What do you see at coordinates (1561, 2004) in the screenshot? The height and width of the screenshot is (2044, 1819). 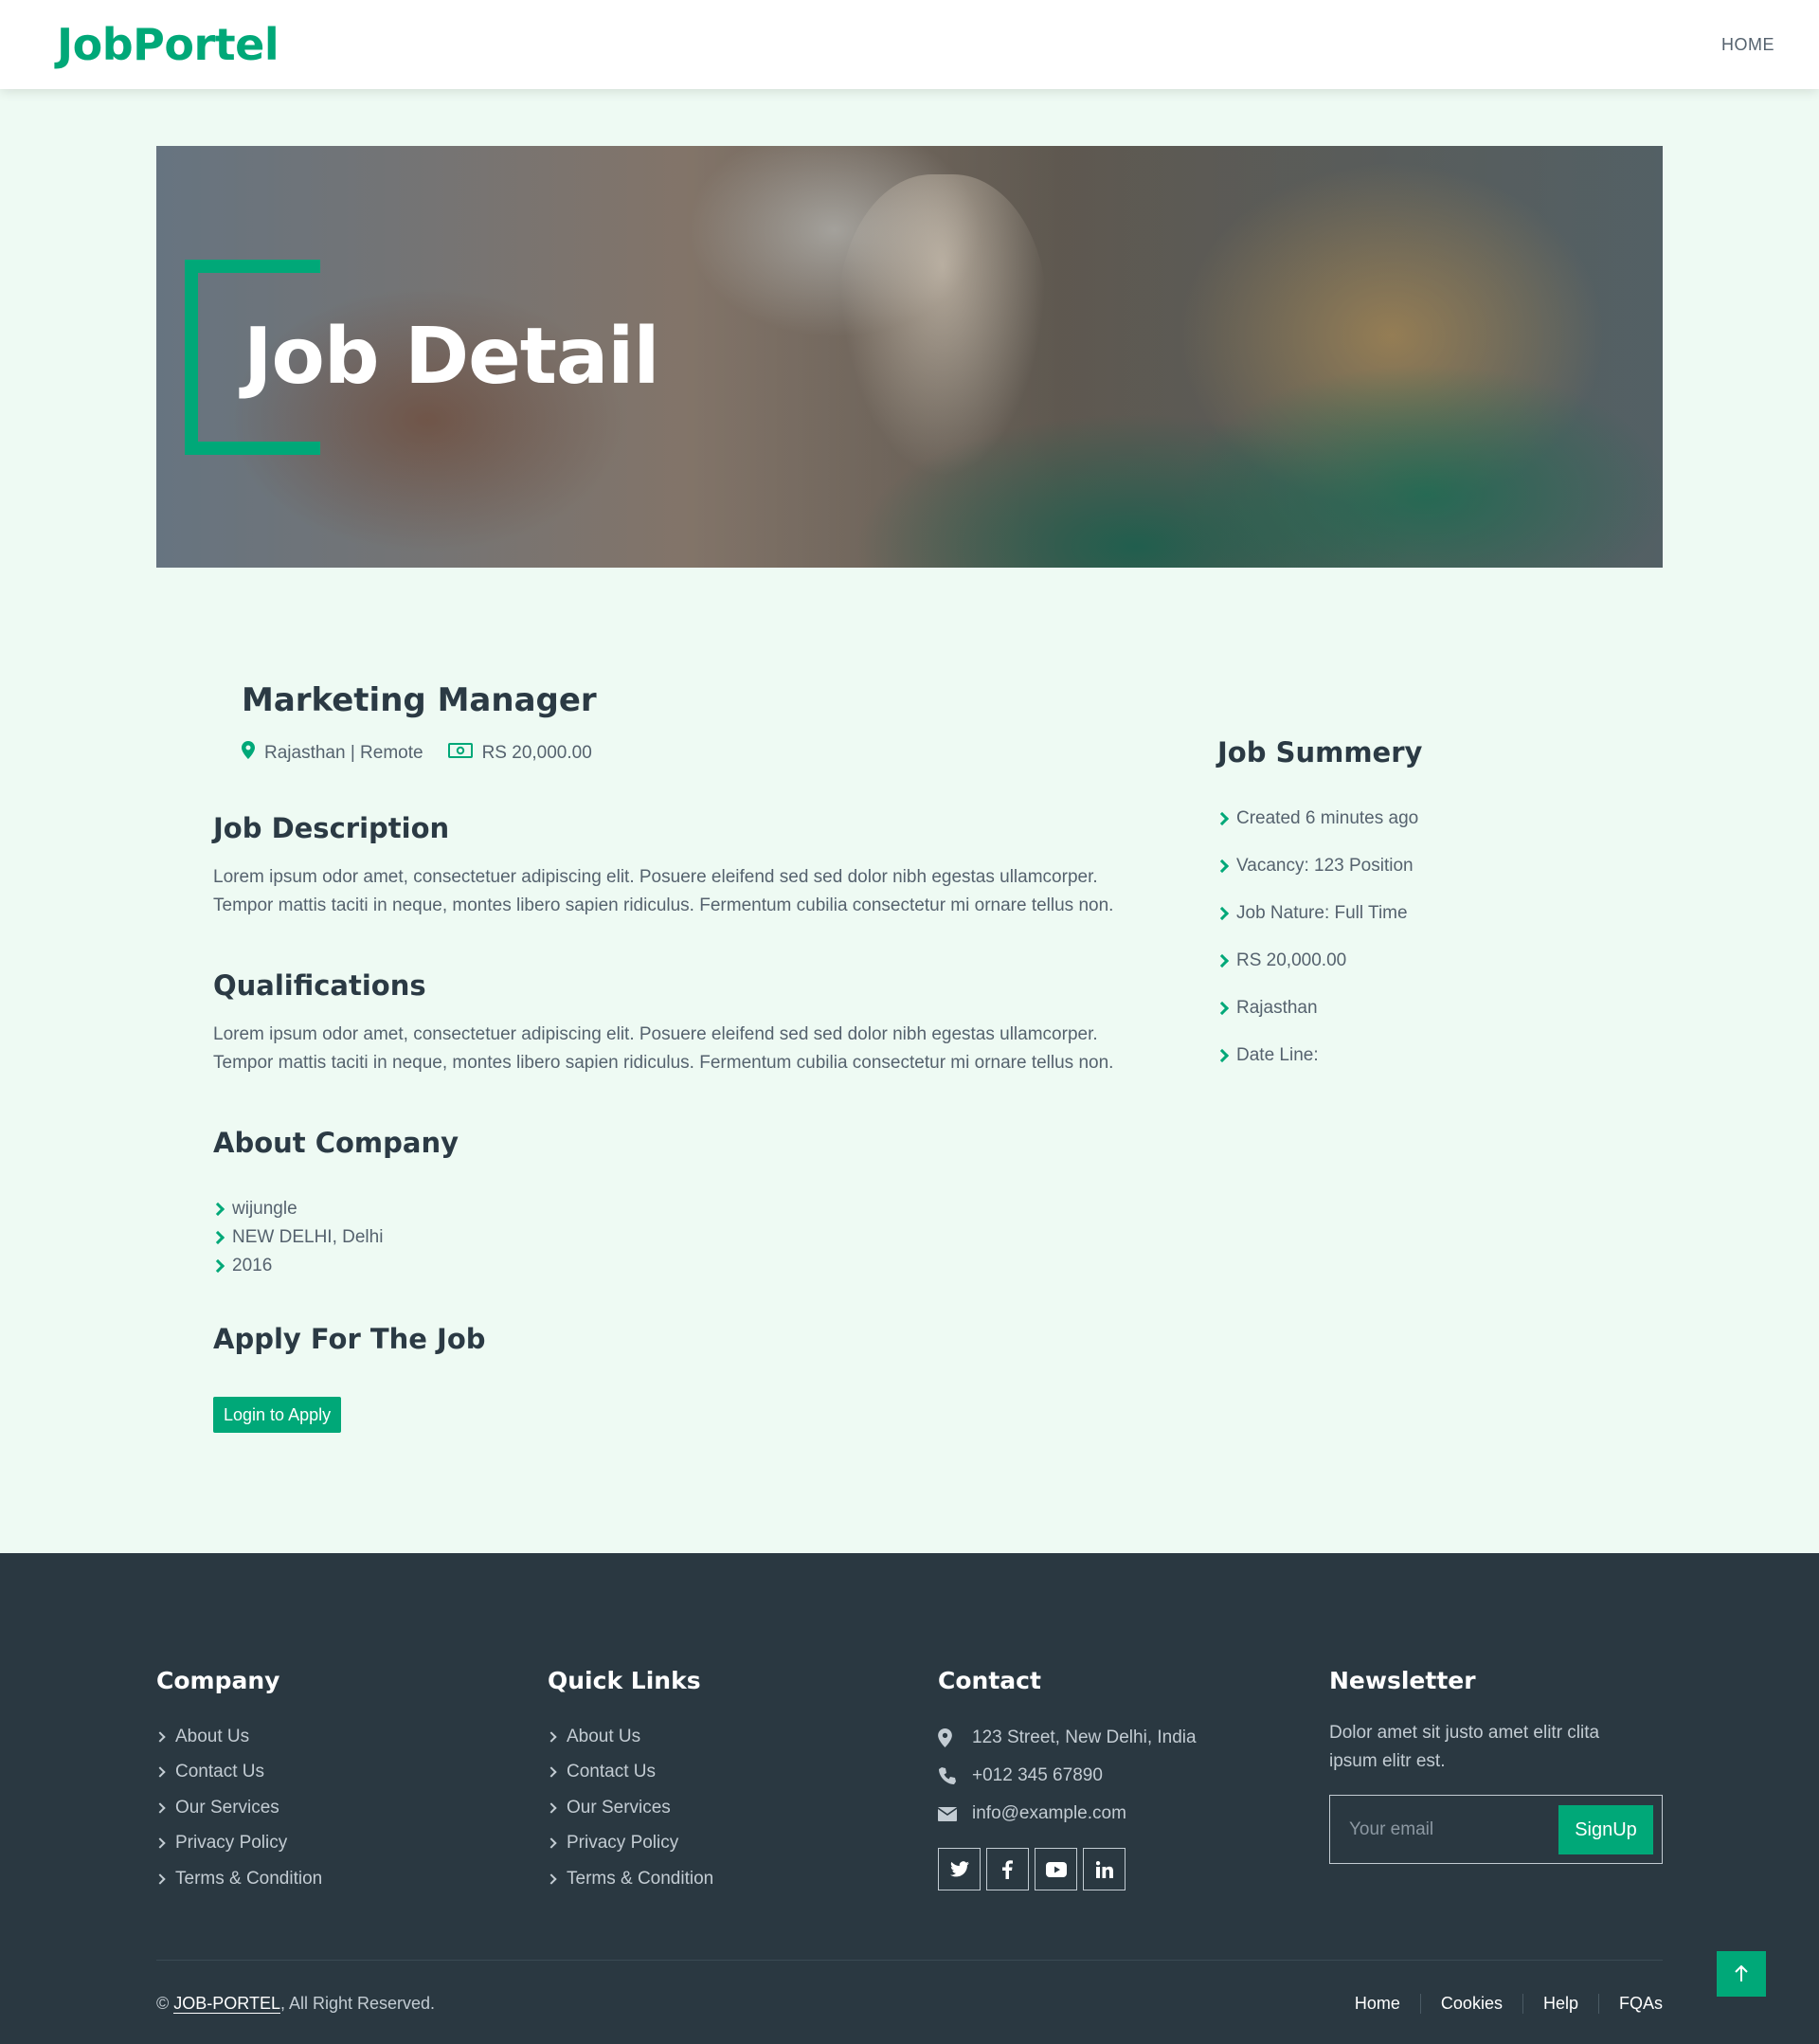 I see `footer-menu-help: Help` at bounding box center [1561, 2004].